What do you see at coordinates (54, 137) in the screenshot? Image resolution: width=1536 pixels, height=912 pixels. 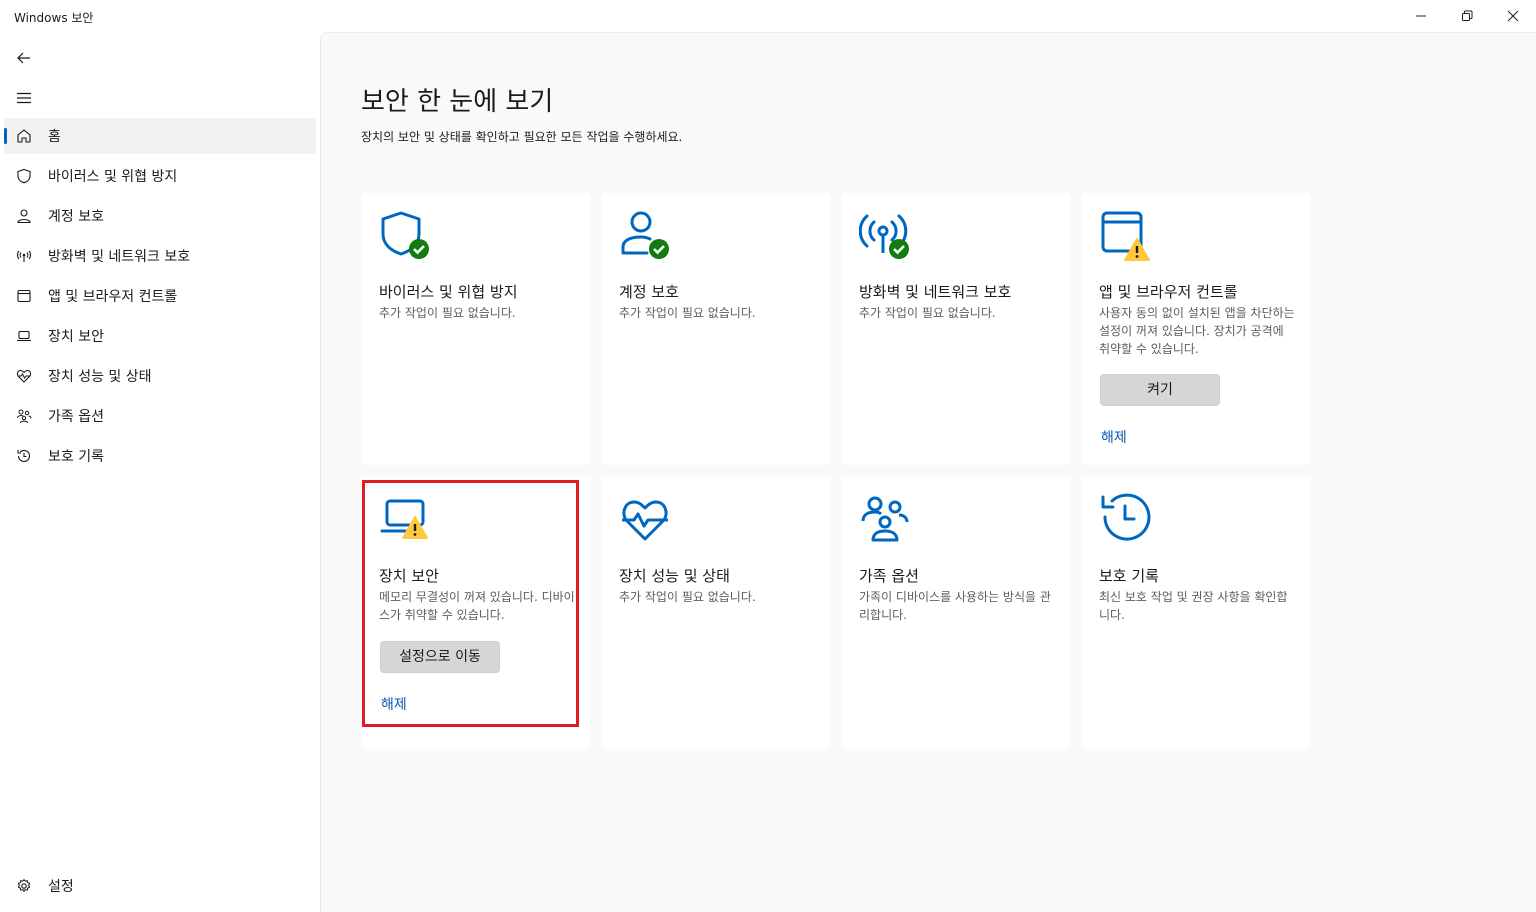 I see `sidebar-item-label: 홈` at bounding box center [54, 137].